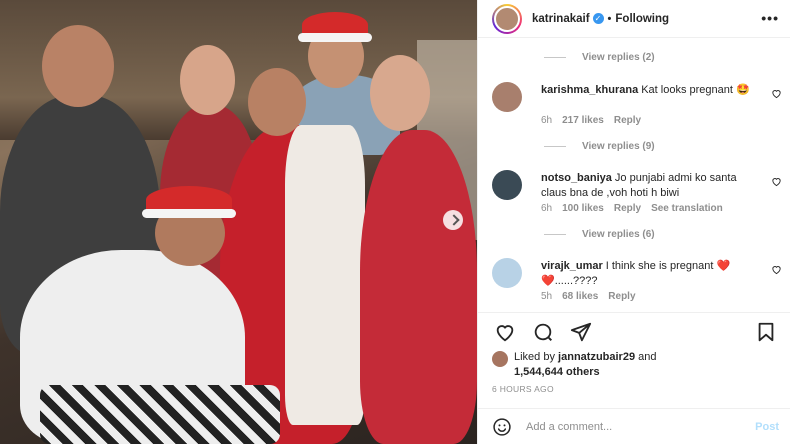 Image resolution: width=790 pixels, height=444 pixels. Describe the element at coordinates (580, 296) in the screenshot. I see `comment-likes: 68 likes` at that location.